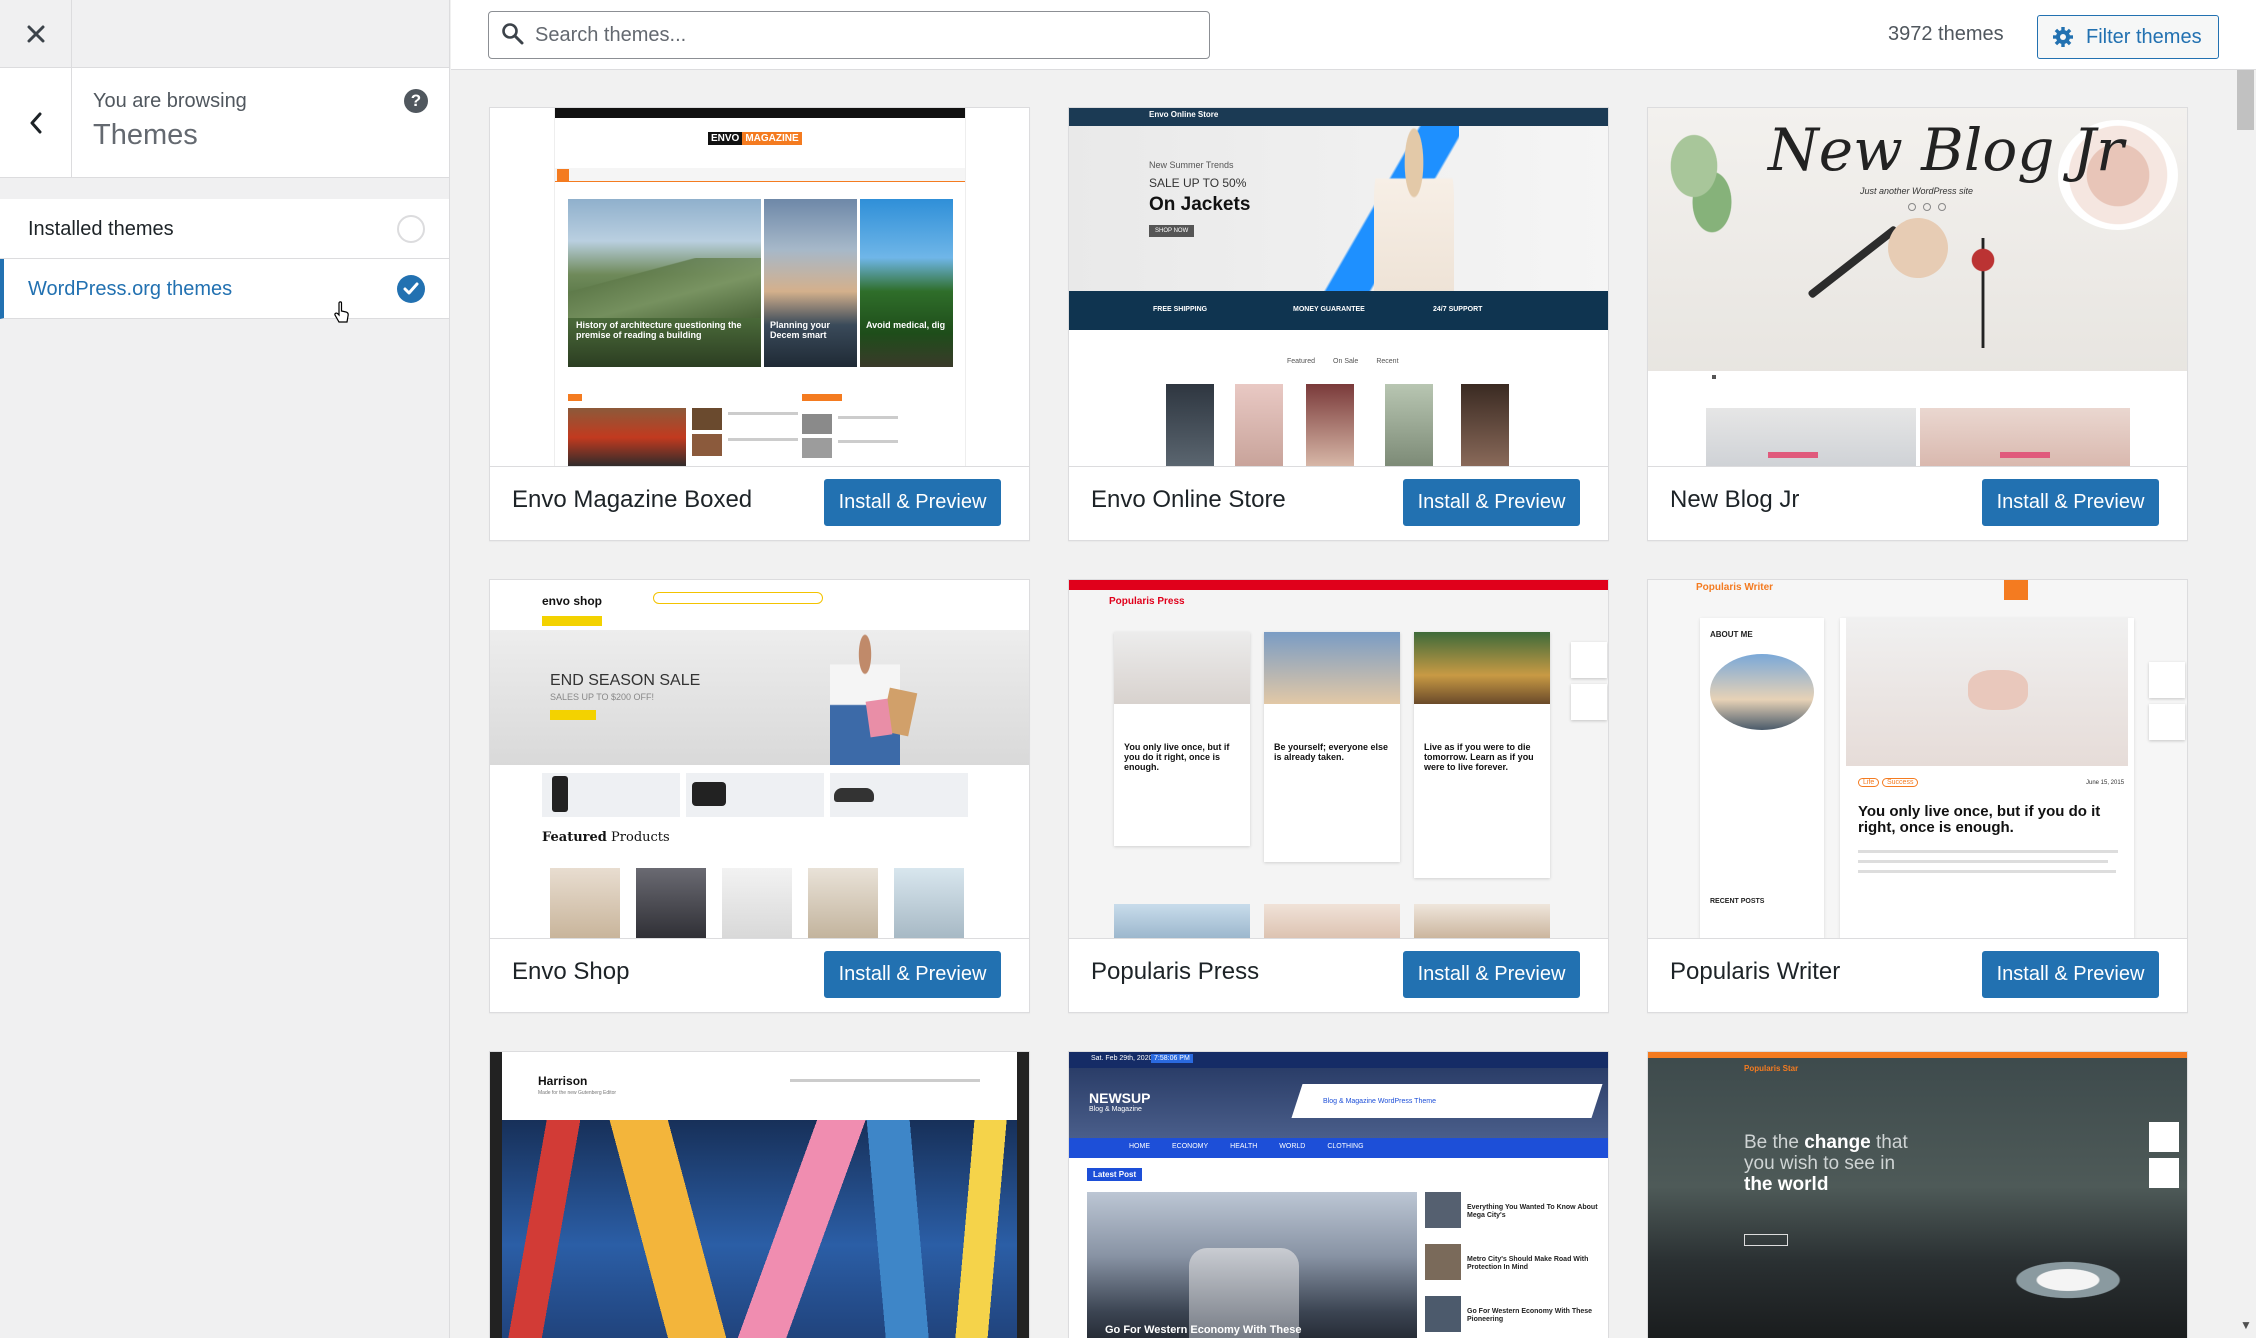 The image size is (2256, 1338). I want to click on preview-feature: FREE SHIPPING, so click(1180, 309).